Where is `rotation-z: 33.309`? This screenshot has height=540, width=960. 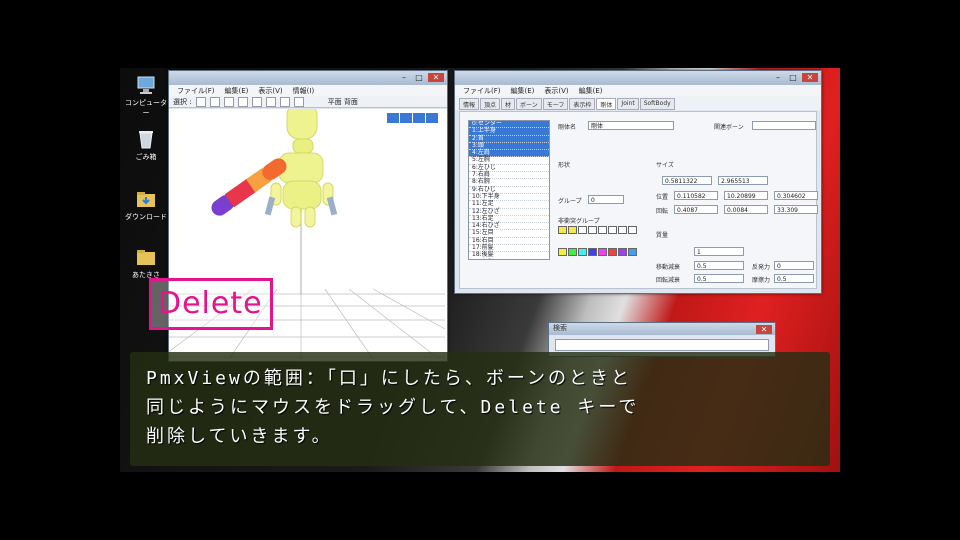 rotation-z: 33.309 is located at coordinates (796, 209).